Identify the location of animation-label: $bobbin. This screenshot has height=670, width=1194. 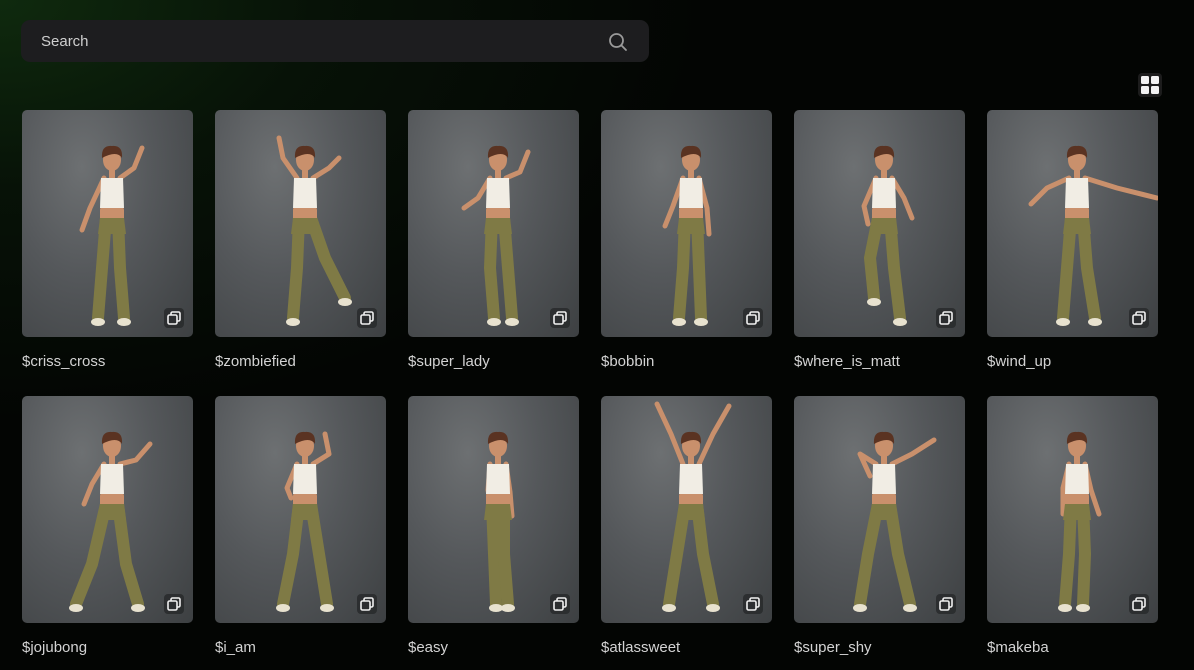
(628, 361).